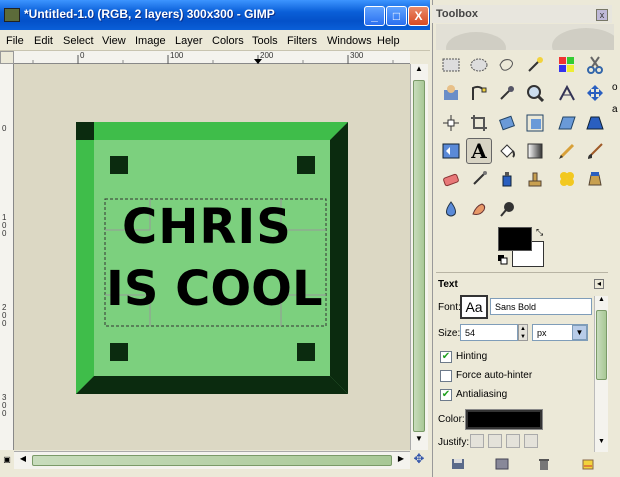  I want to click on vertical-scroll-thumb, so click(419, 256).